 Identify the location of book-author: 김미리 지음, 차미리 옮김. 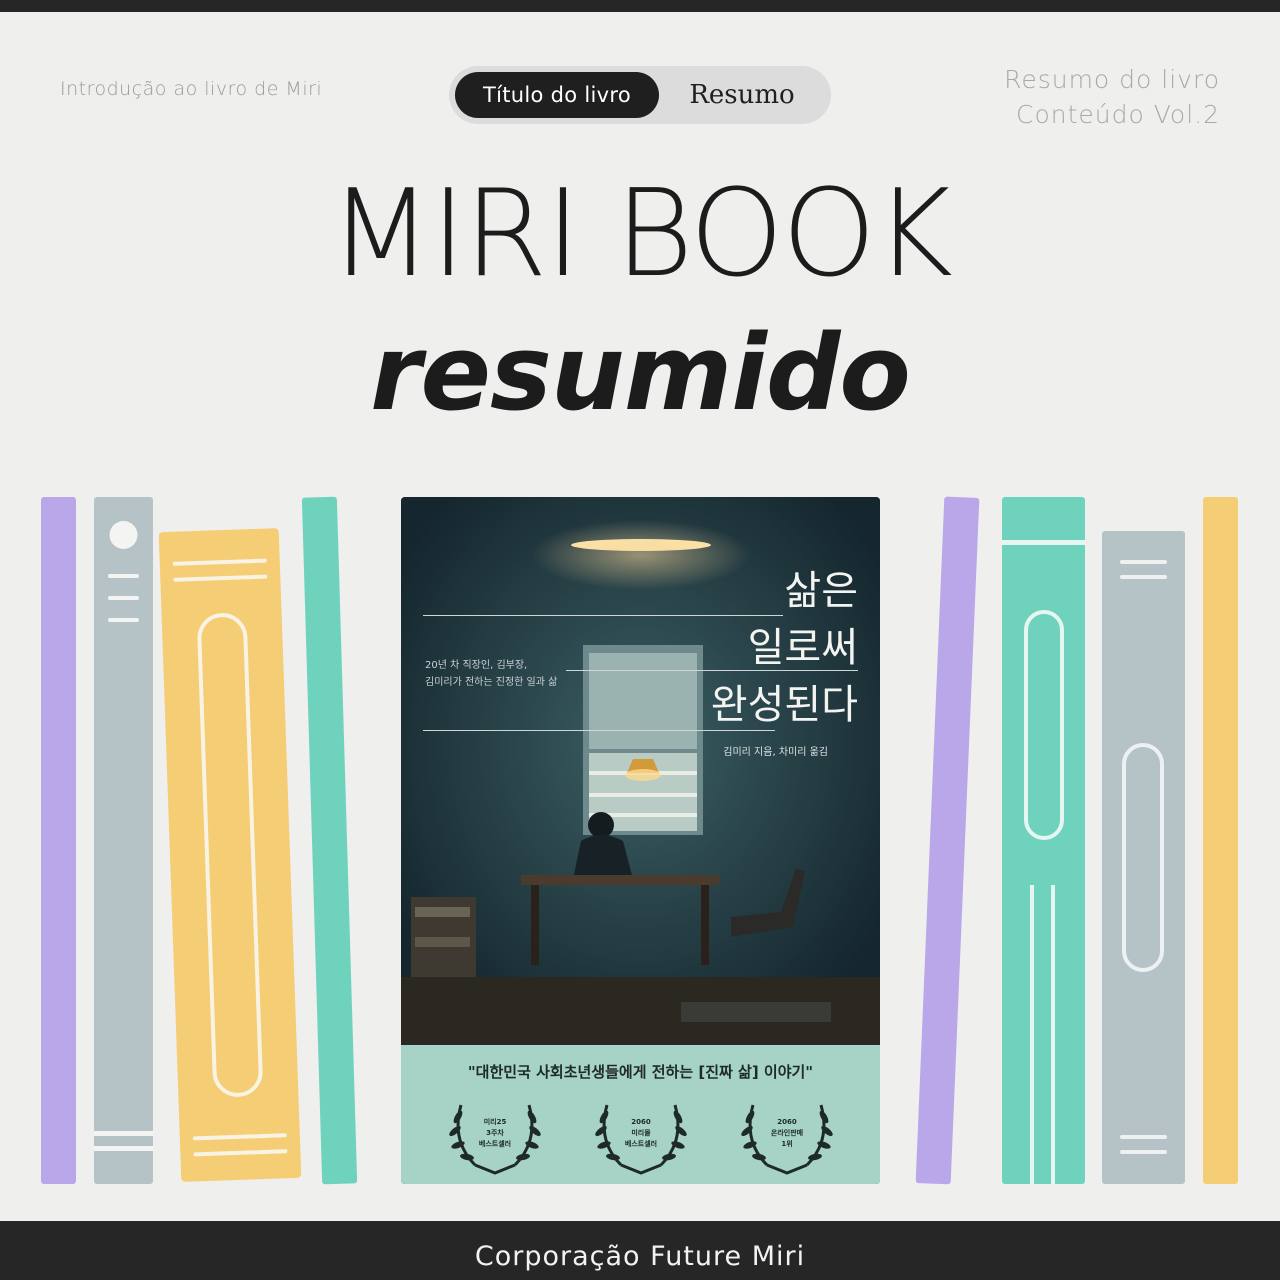
(775, 752).